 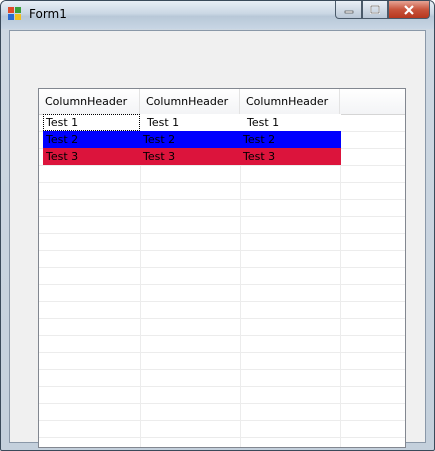 What do you see at coordinates (192, 156) in the screenshot?
I see `list-item: Test 3 Test 3 Test 3` at bounding box center [192, 156].